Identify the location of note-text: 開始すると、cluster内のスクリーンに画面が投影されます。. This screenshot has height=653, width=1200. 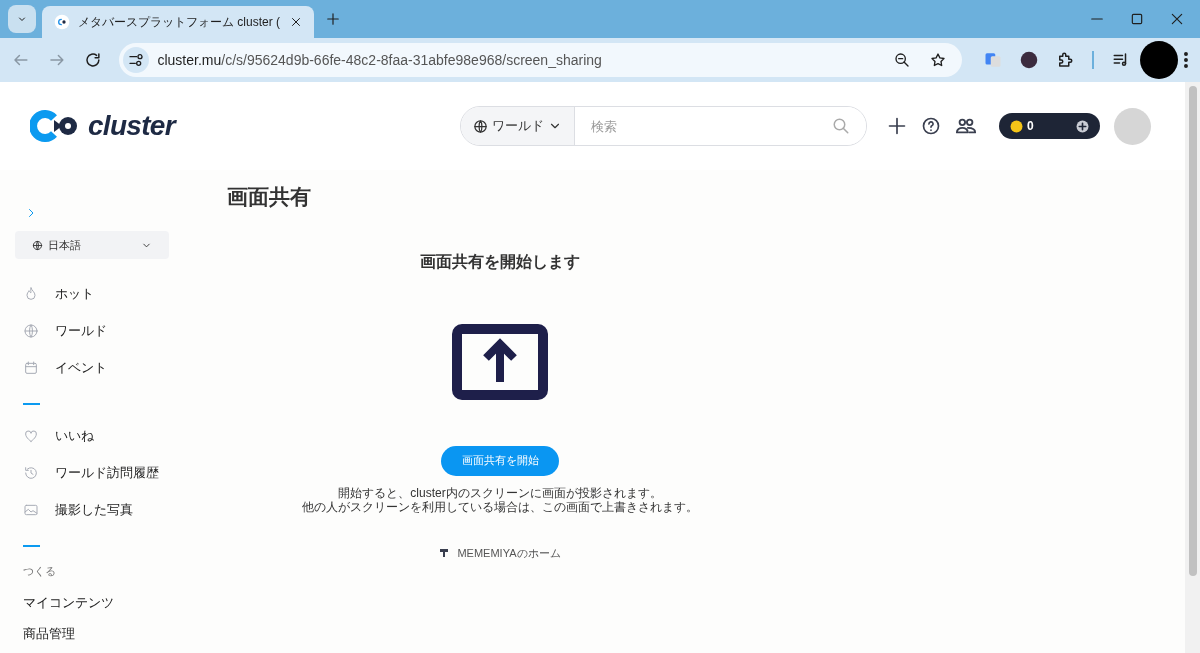
(500, 492).